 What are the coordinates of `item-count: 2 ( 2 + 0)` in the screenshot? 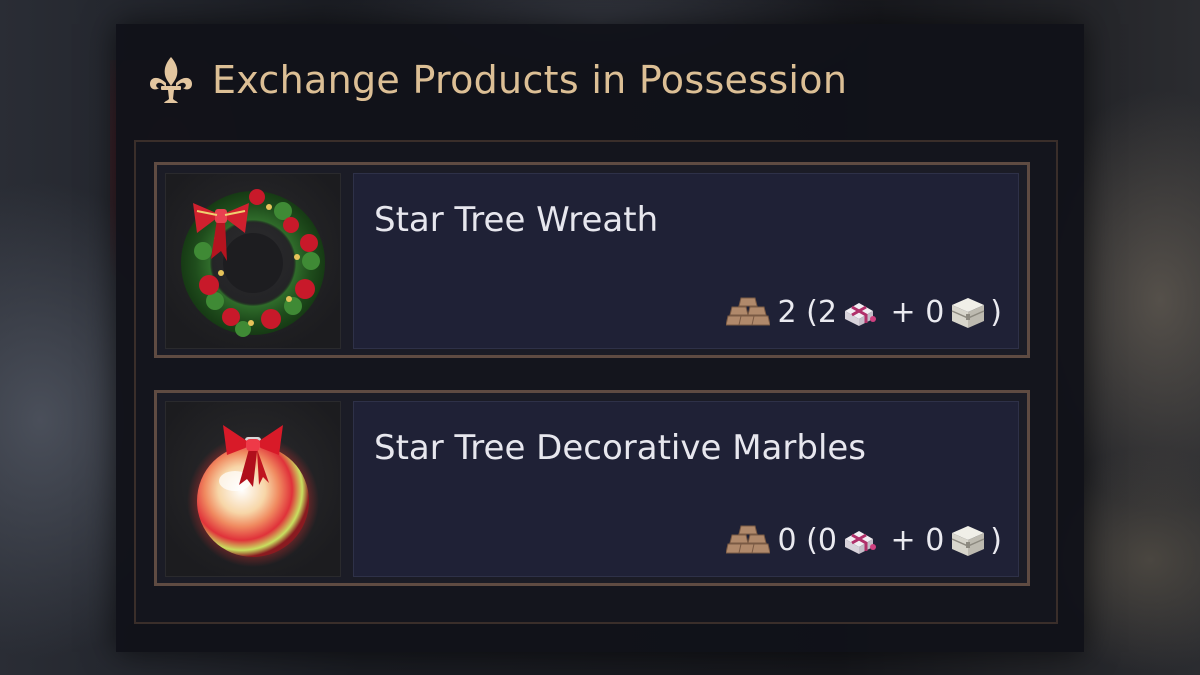 It's located at (863, 312).